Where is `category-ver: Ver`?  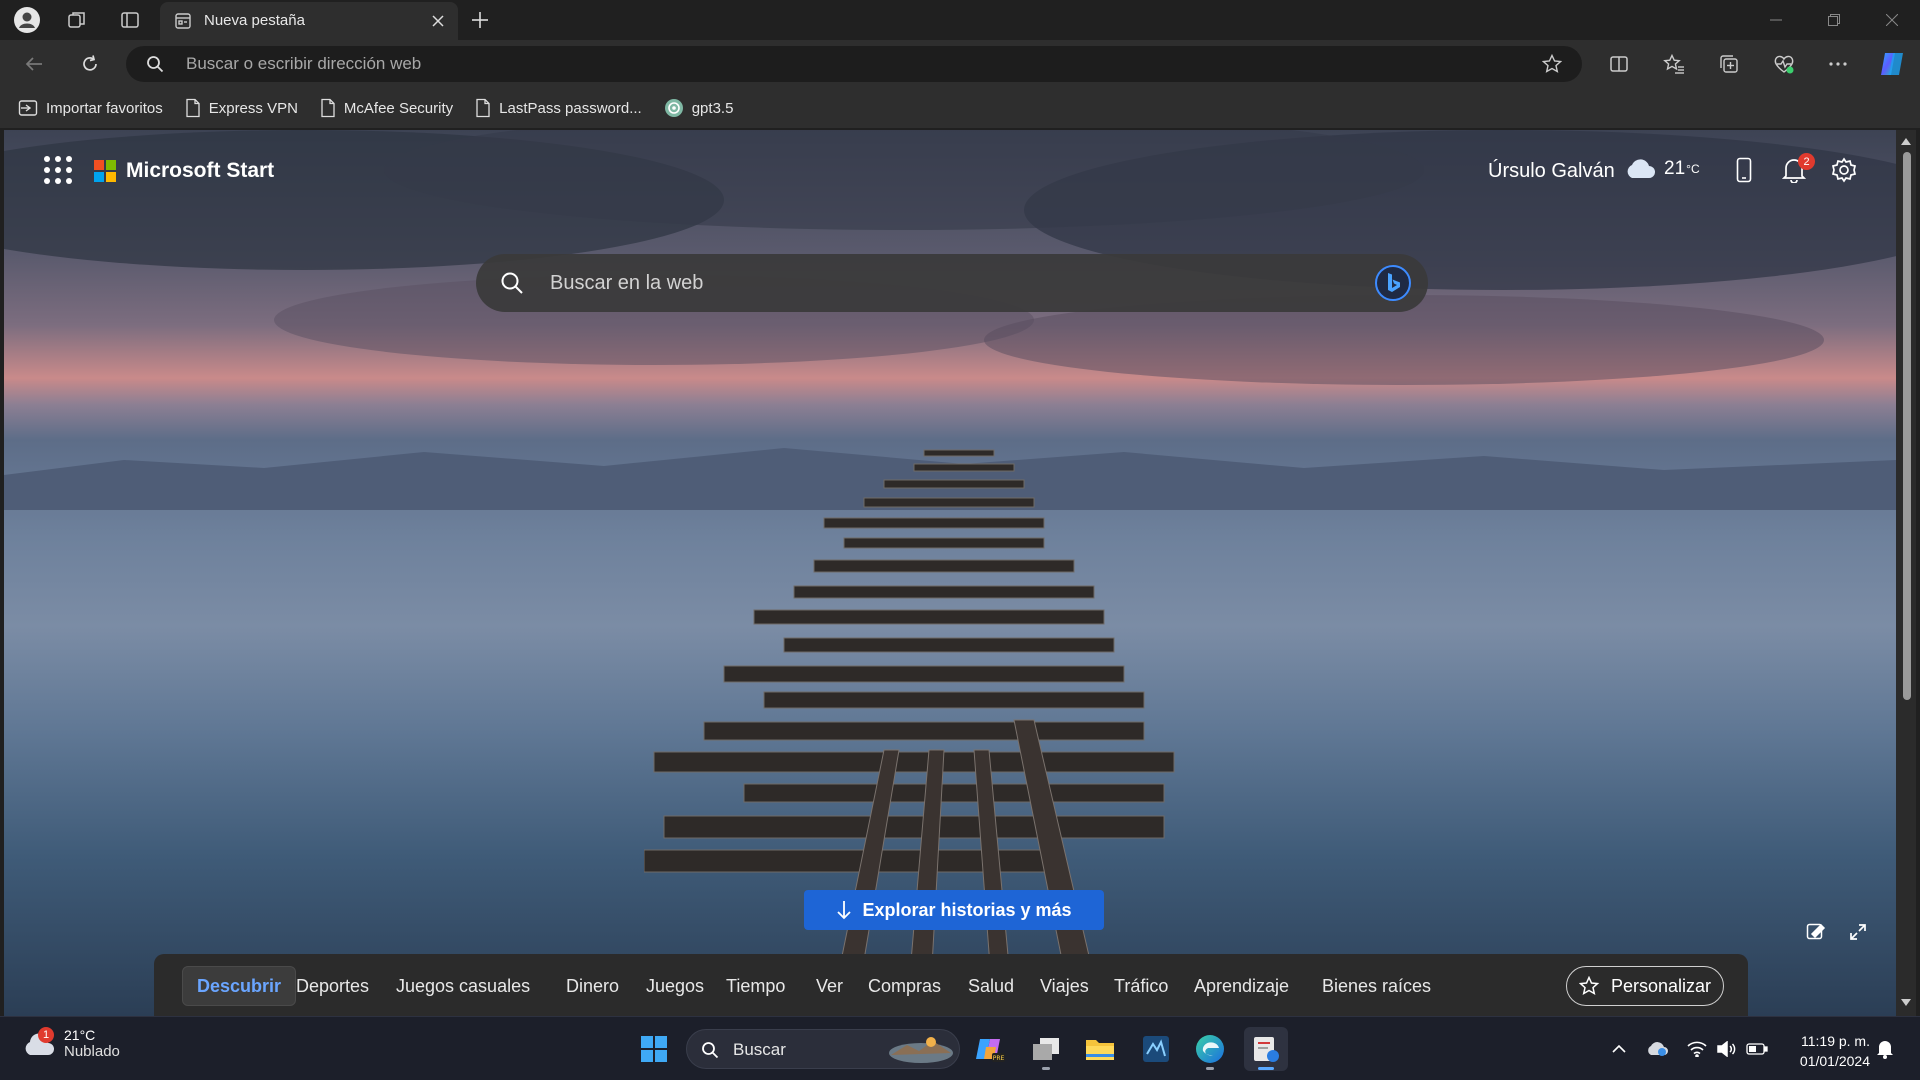 category-ver: Ver is located at coordinates (829, 986).